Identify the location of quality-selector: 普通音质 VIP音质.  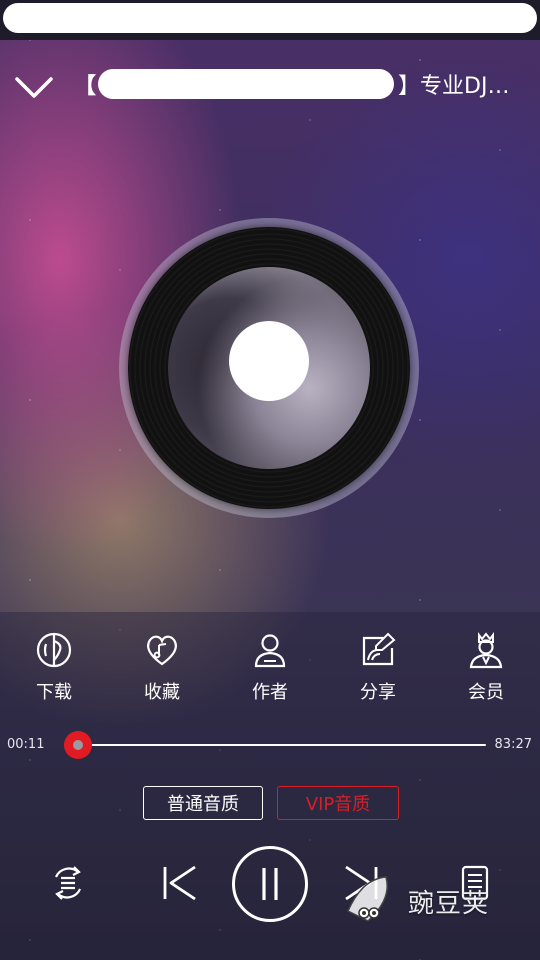
(270, 803).